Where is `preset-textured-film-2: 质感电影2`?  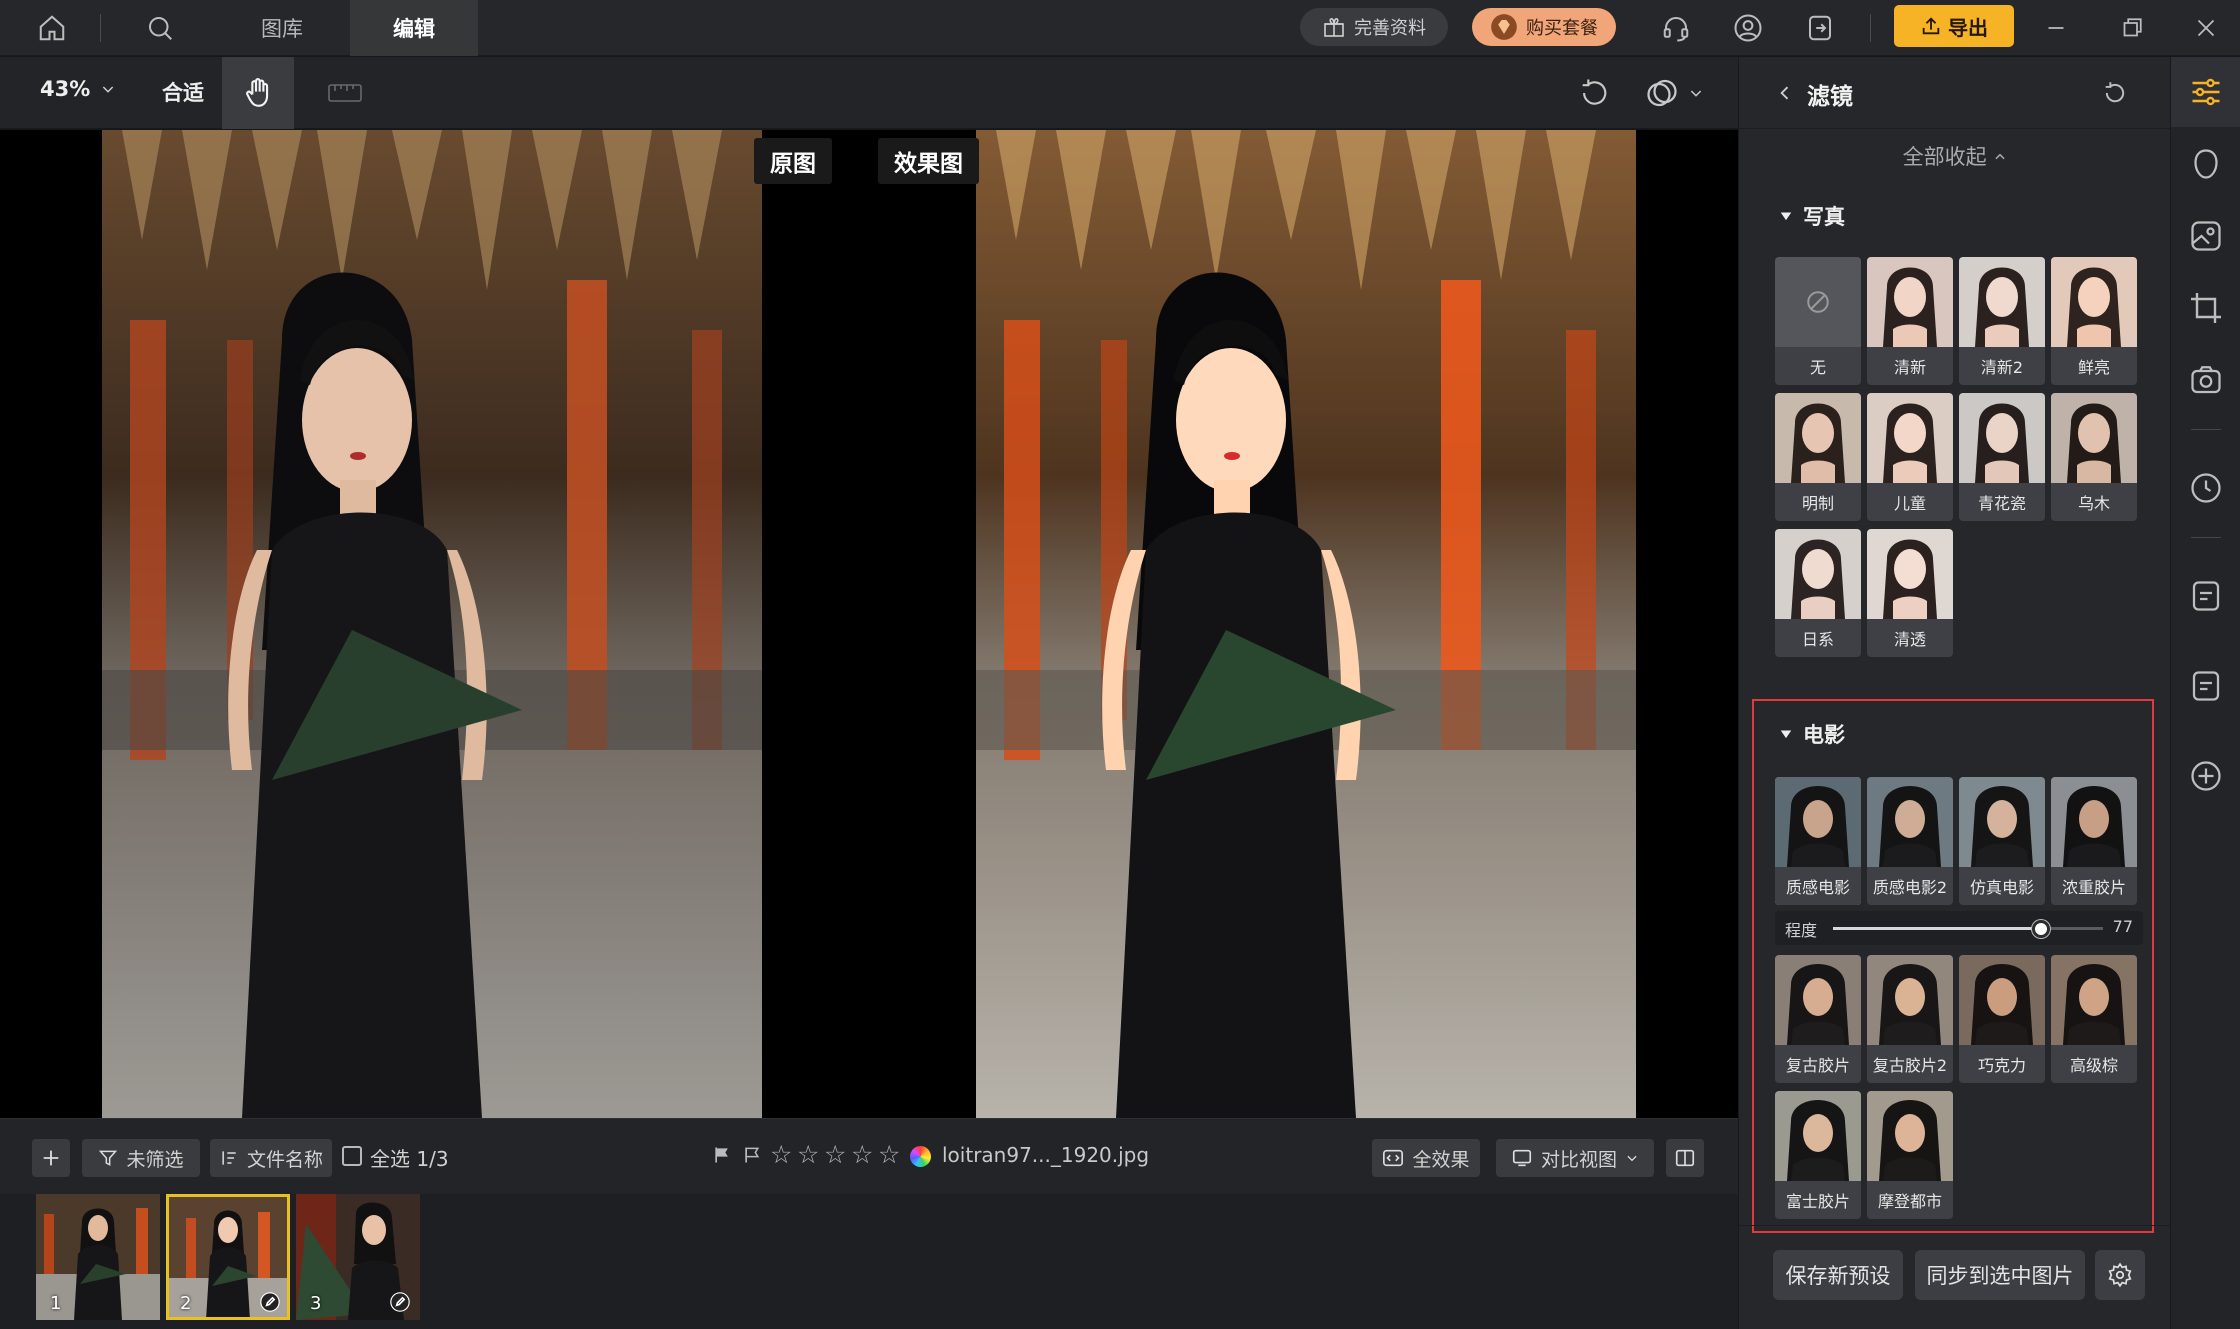 preset-textured-film-2: 质感电影2 is located at coordinates (1910, 841).